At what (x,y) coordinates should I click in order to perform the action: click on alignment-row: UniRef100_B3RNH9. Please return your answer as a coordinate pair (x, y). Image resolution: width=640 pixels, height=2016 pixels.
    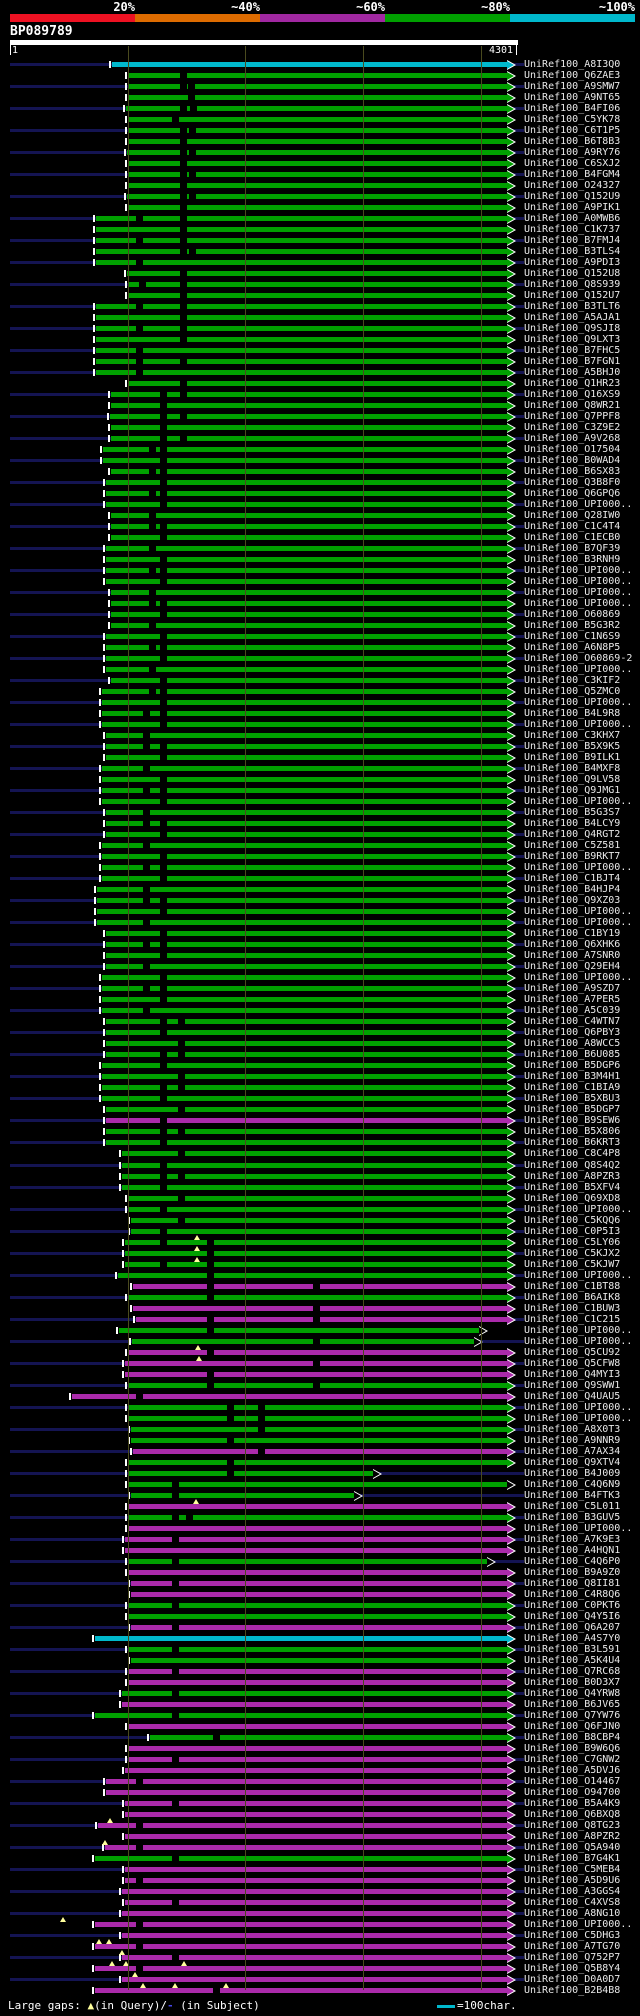
    Looking at the image, I should click on (320, 560).